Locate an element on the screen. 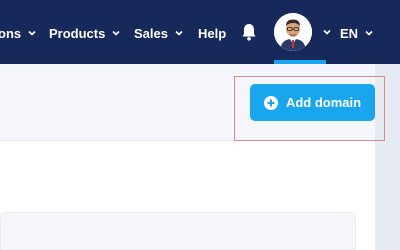 The width and height of the screenshot is (400, 250). language-selector-label: EN is located at coordinates (349, 33).